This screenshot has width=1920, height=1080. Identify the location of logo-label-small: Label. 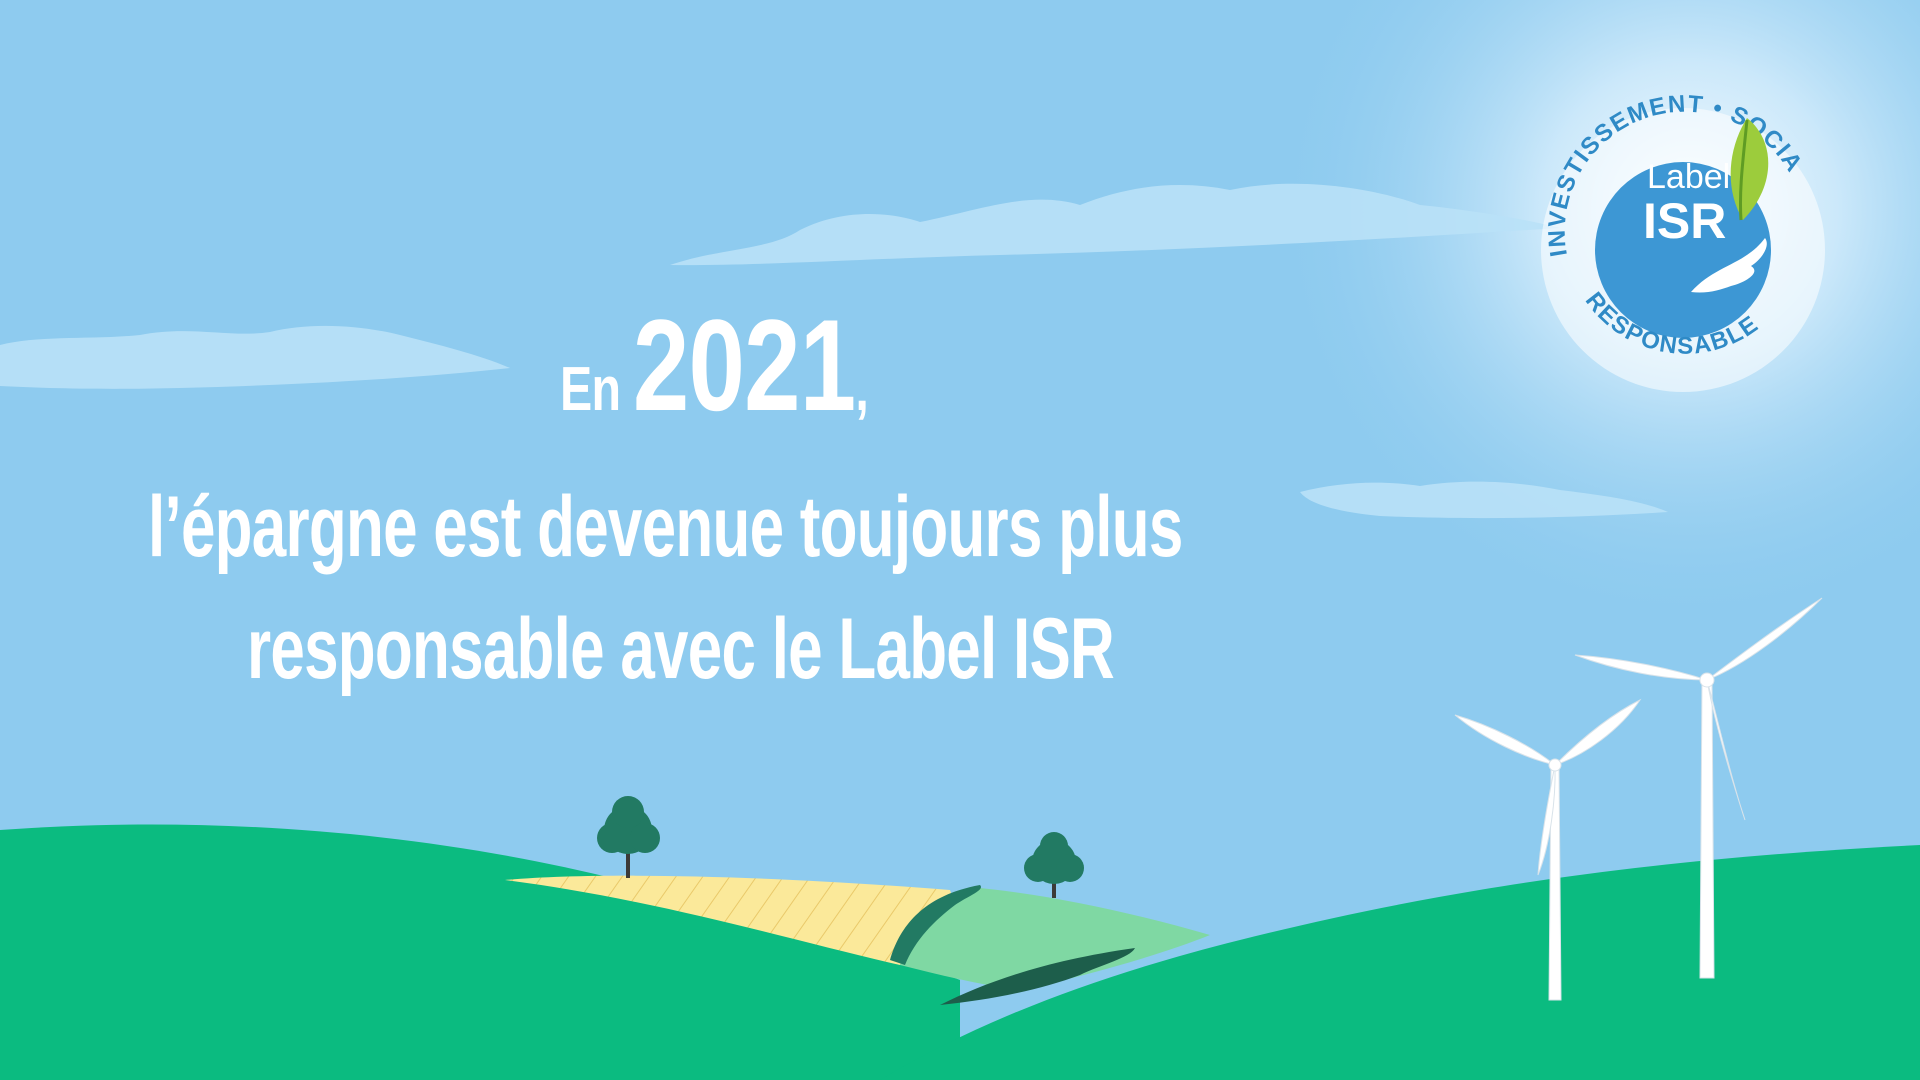
(1688, 177).